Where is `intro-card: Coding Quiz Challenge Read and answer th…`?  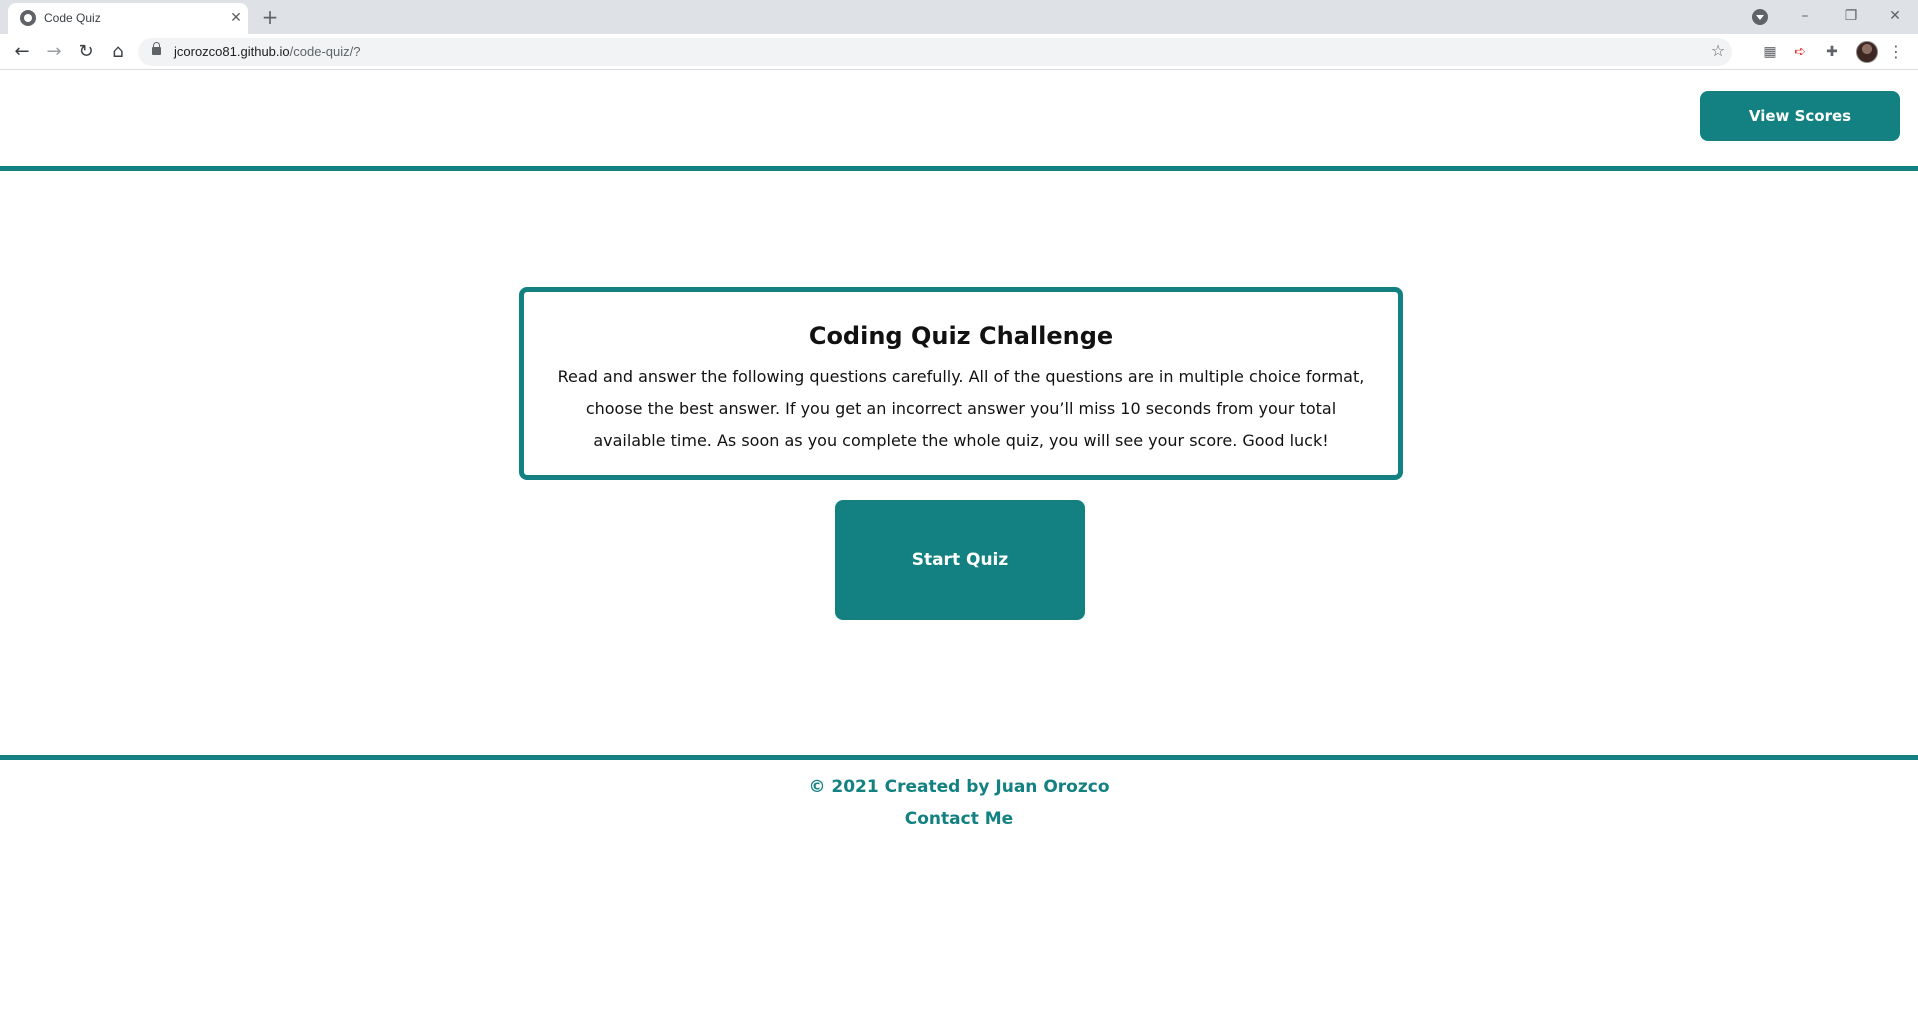
intro-card: Coding Quiz Challenge Read and answer th… is located at coordinates (961, 383).